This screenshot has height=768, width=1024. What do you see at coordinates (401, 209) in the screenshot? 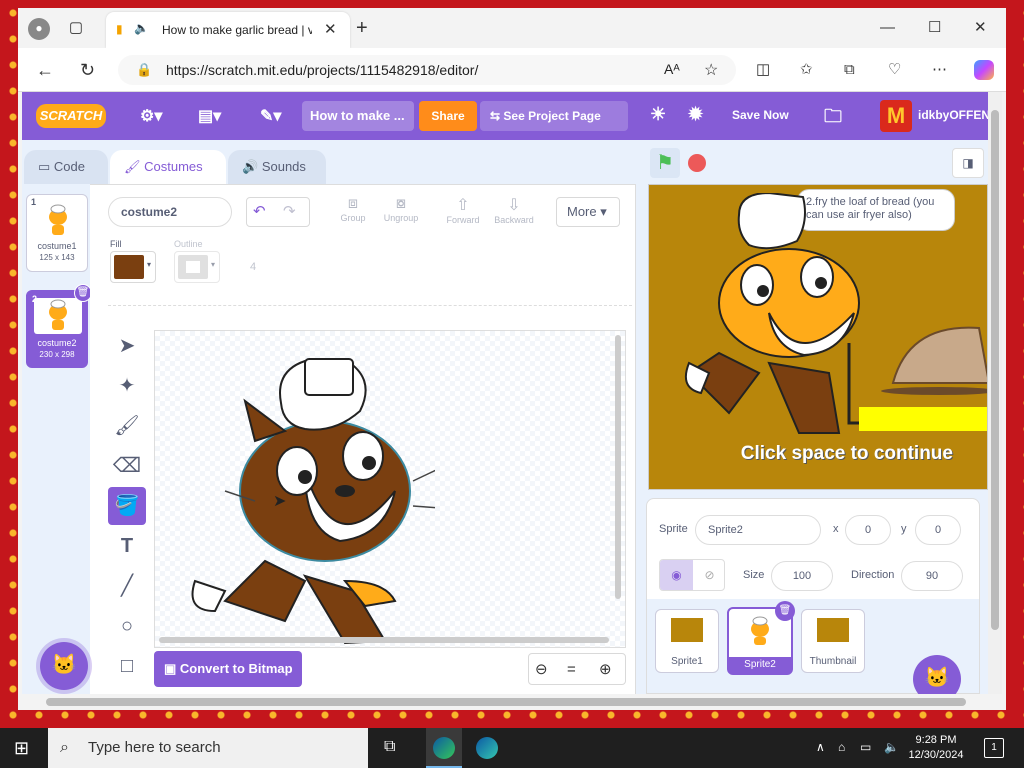
I see `ungroup-button: ⧇ Ungroup` at bounding box center [401, 209].